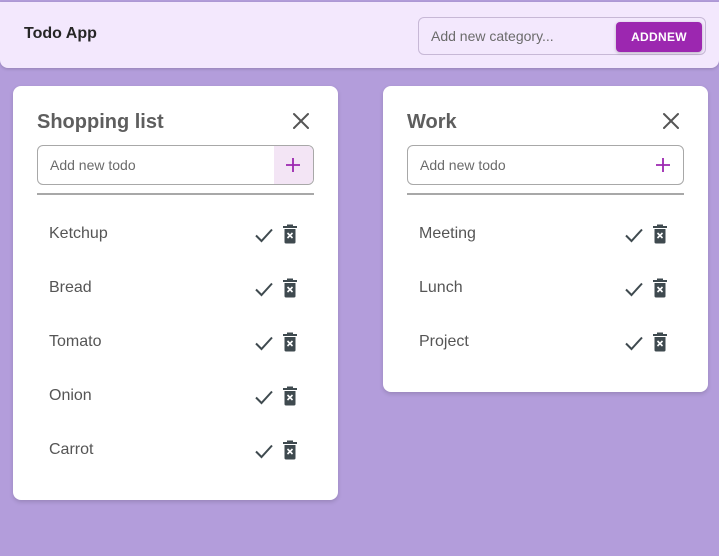 The height and width of the screenshot is (556, 719). What do you see at coordinates (545, 343) in the screenshot?
I see `todo-item: Project` at bounding box center [545, 343].